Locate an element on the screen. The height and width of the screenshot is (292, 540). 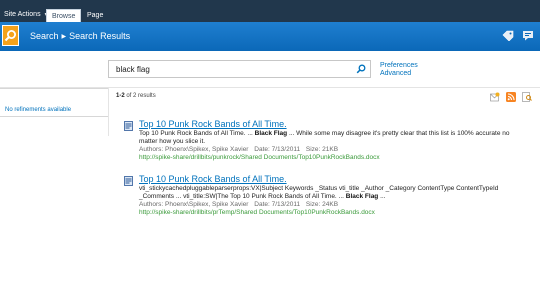
site-actions-menu: Site Actions ▼ is located at coordinates (26, 15).